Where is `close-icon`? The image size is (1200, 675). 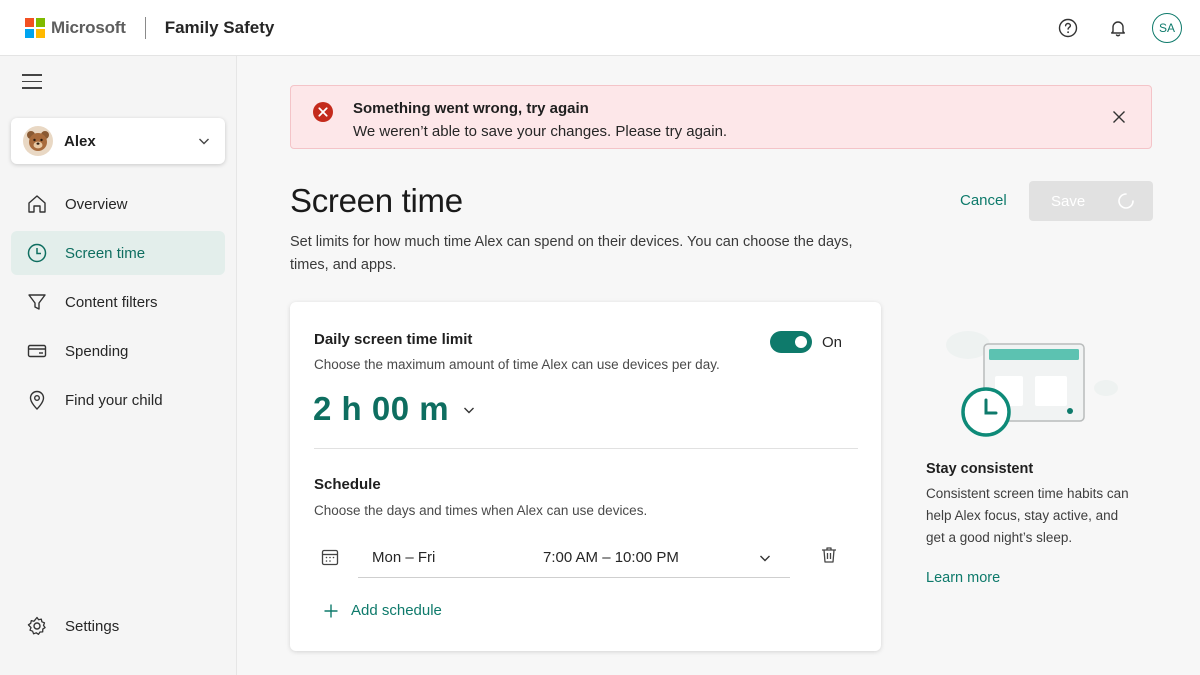 close-icon is located at coordinates (1119, 117).